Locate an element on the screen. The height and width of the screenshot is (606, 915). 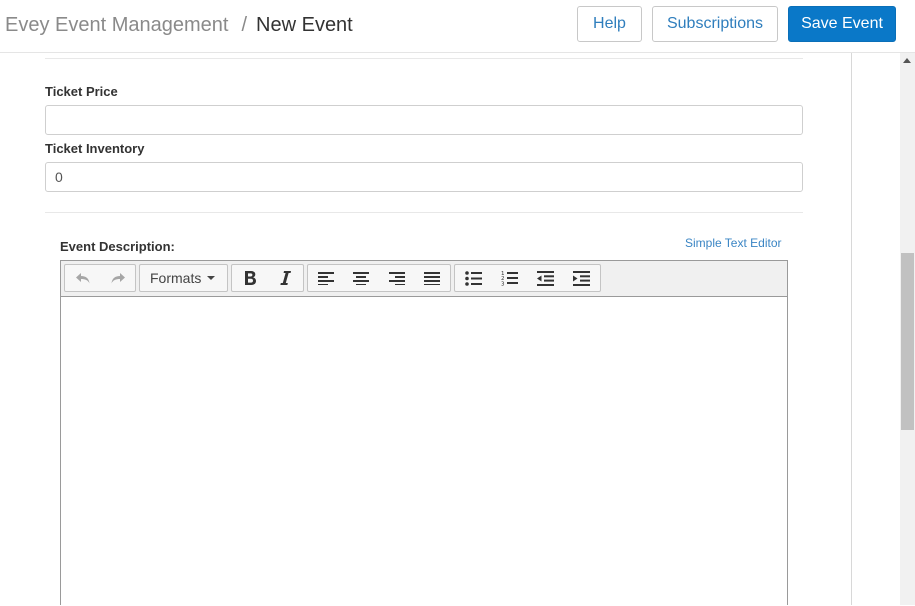
undo-icon is located at coordinates (82, 278).